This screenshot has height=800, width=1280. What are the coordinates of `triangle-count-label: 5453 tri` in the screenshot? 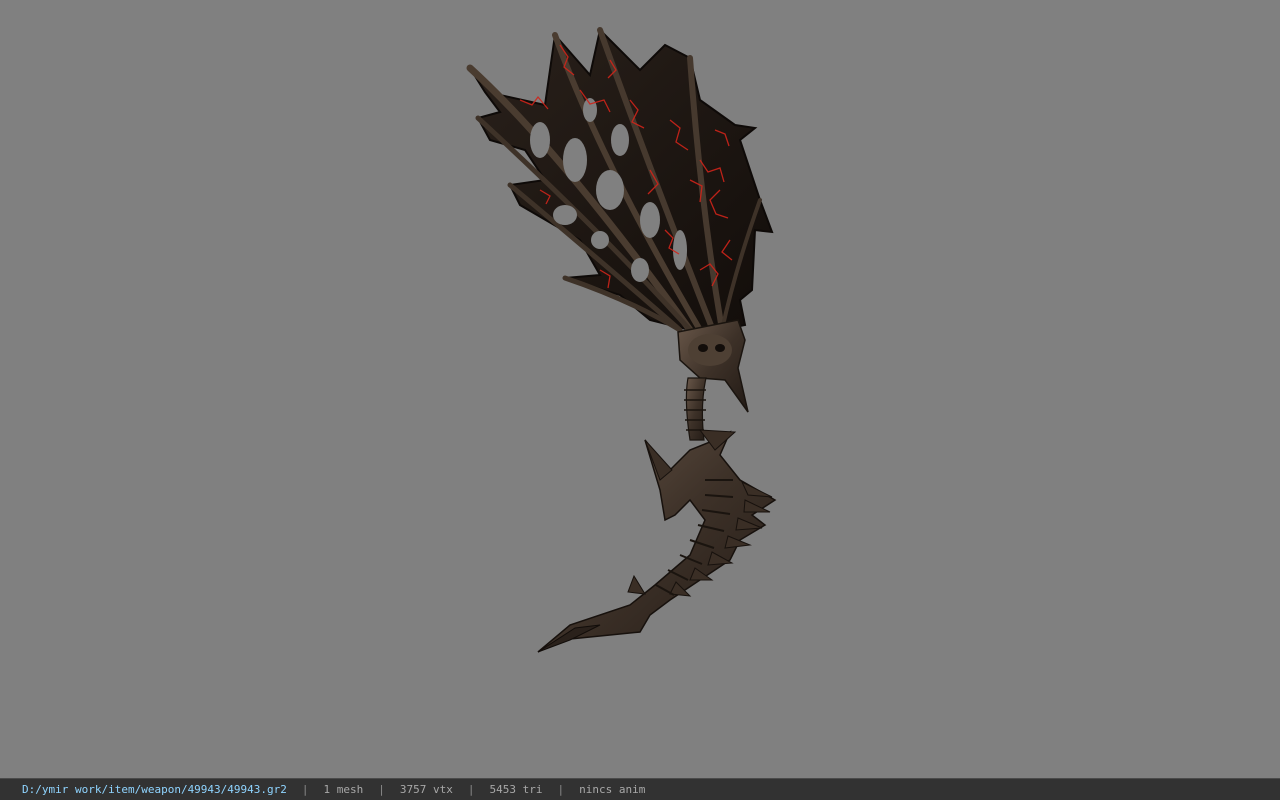 It's located at (516, 789).